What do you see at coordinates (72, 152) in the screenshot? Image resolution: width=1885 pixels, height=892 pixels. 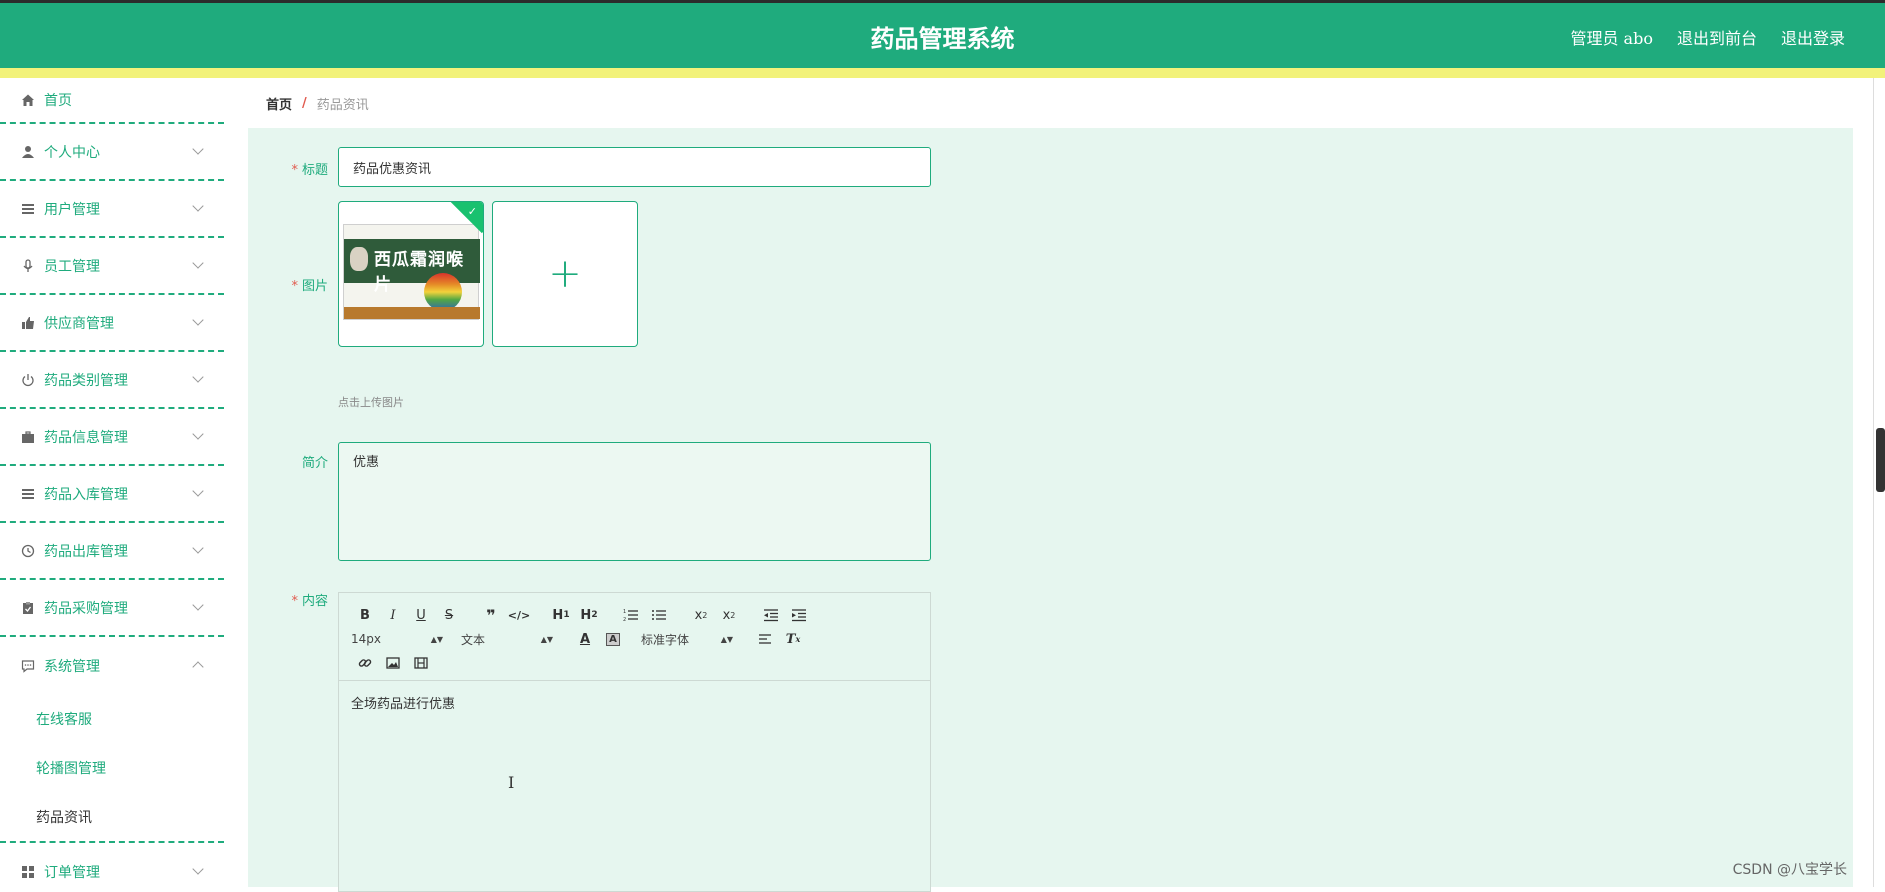 I see `sidebar-item-label: 个人中心` at bounding box center [72, 152].